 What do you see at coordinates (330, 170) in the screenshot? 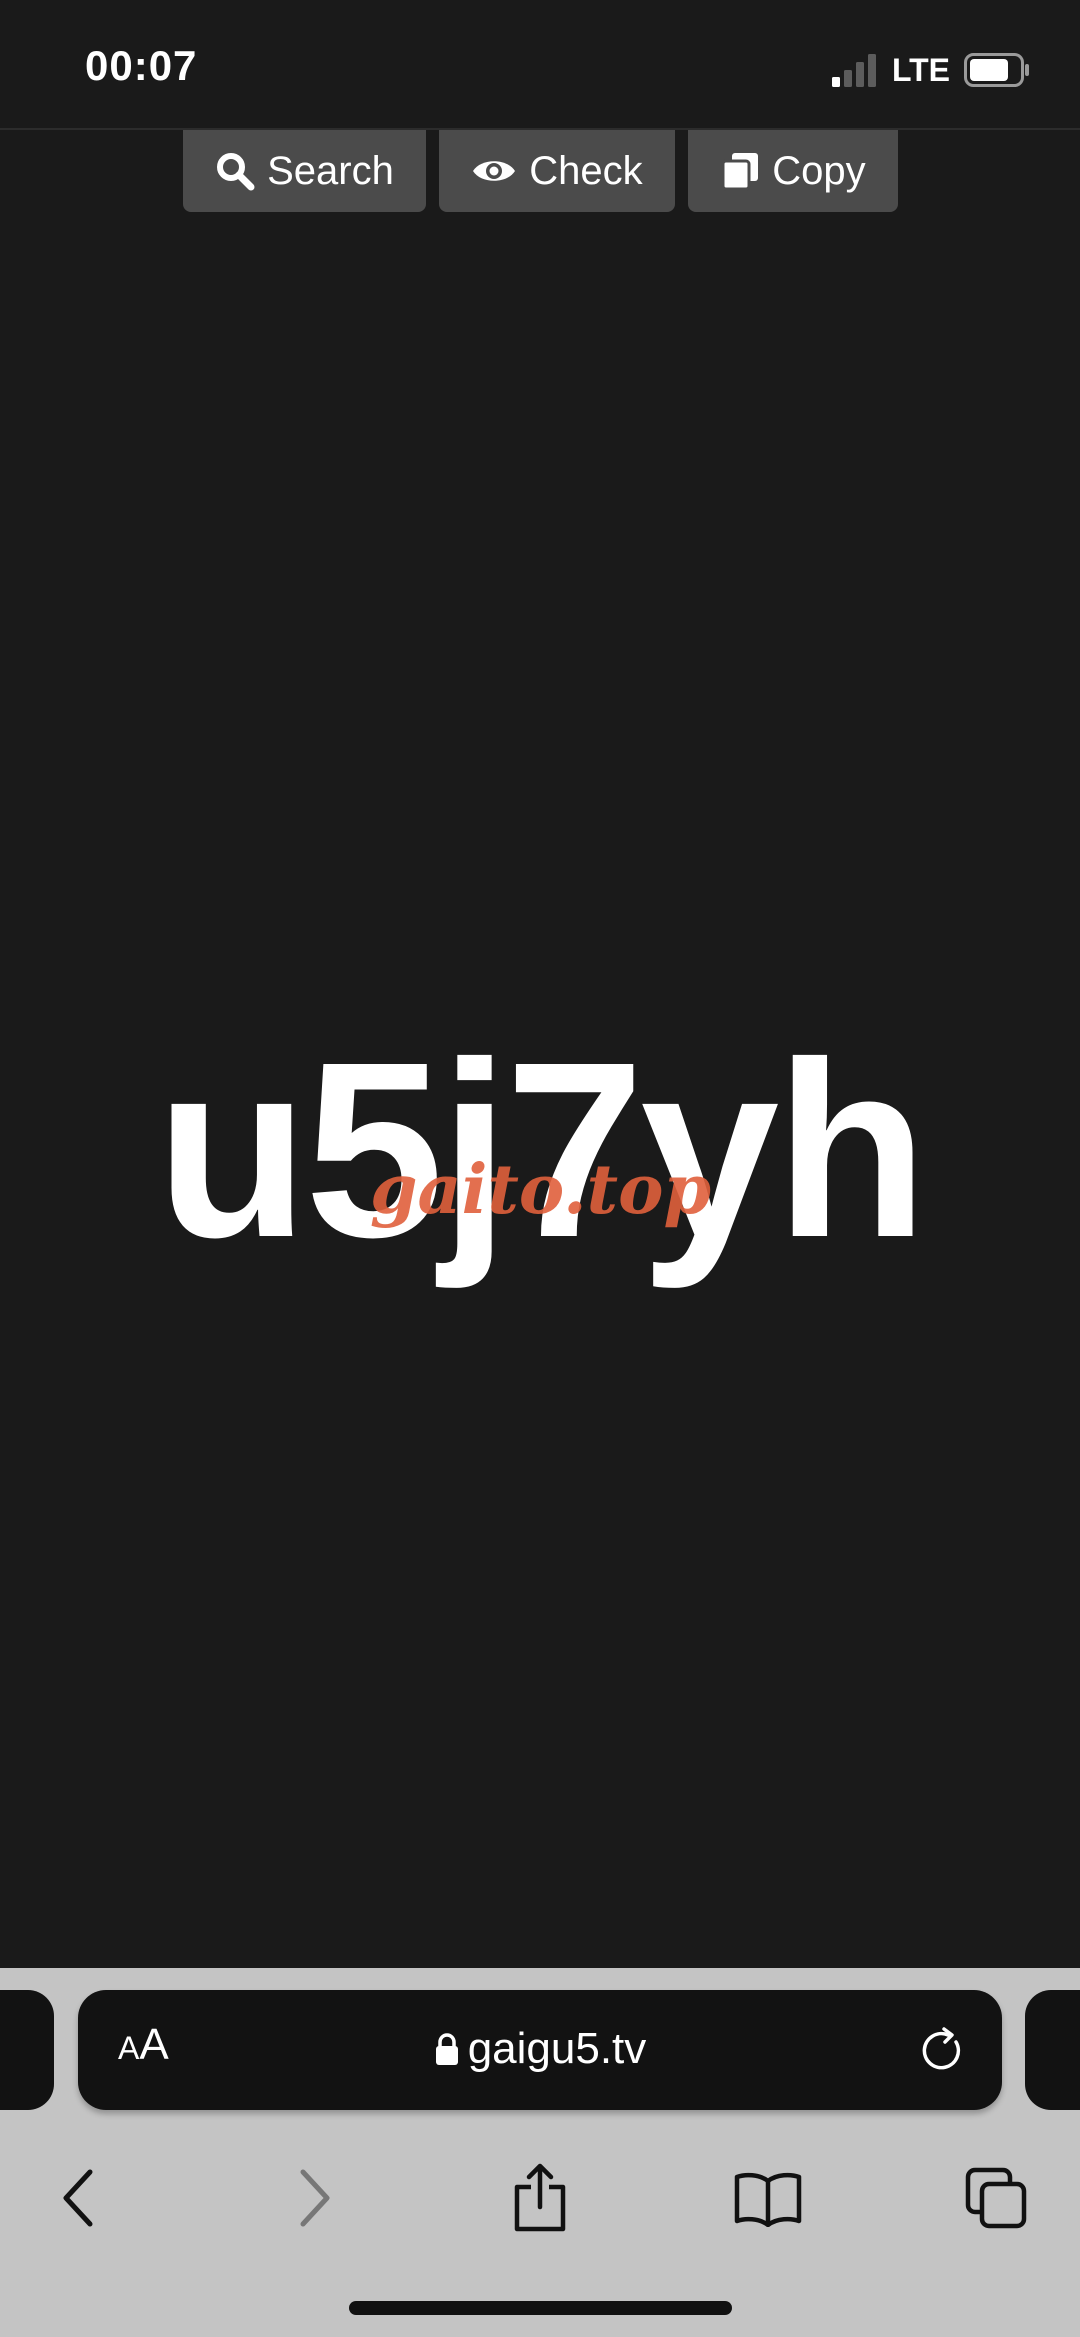
I see `search-button-label: Search` at bounding box center [330, 170].